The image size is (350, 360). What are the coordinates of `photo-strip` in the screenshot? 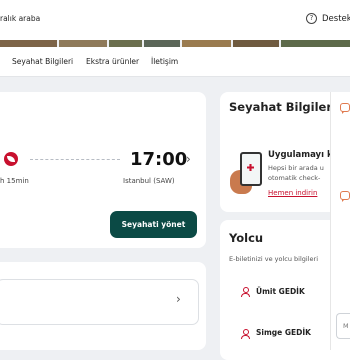 It's located at (175, 43).